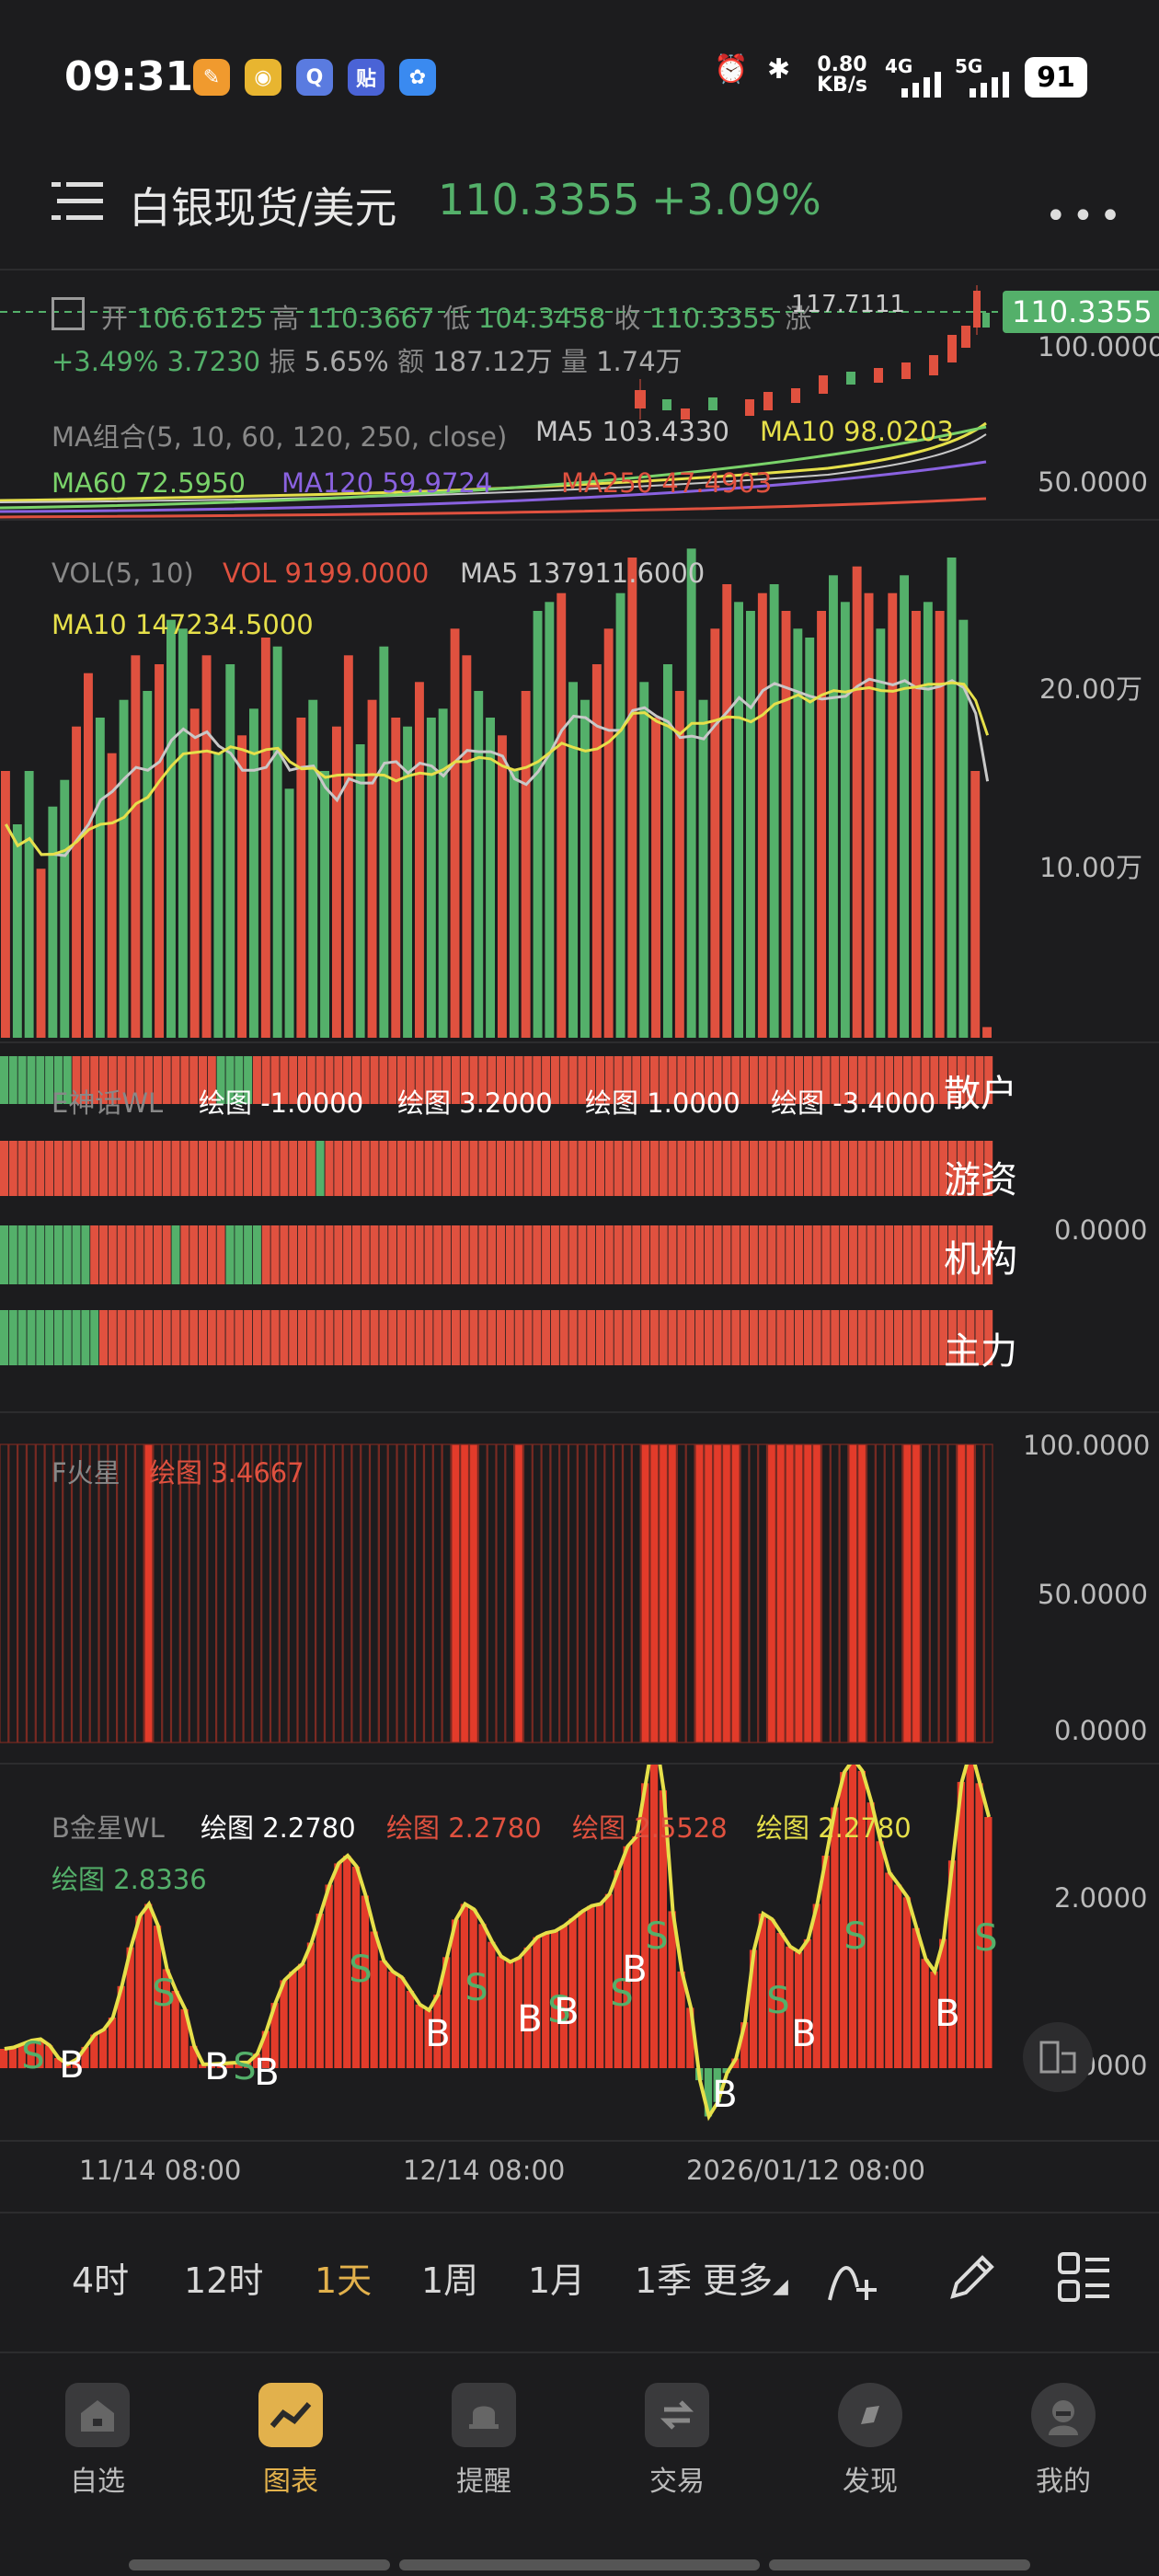 The height and width of the screenshot is (2576, 1159). What do you see at coordinates (343, 2277) in the screenshot?
I see `timeframe-1d: 1天` at bounding box center [343, 2277].